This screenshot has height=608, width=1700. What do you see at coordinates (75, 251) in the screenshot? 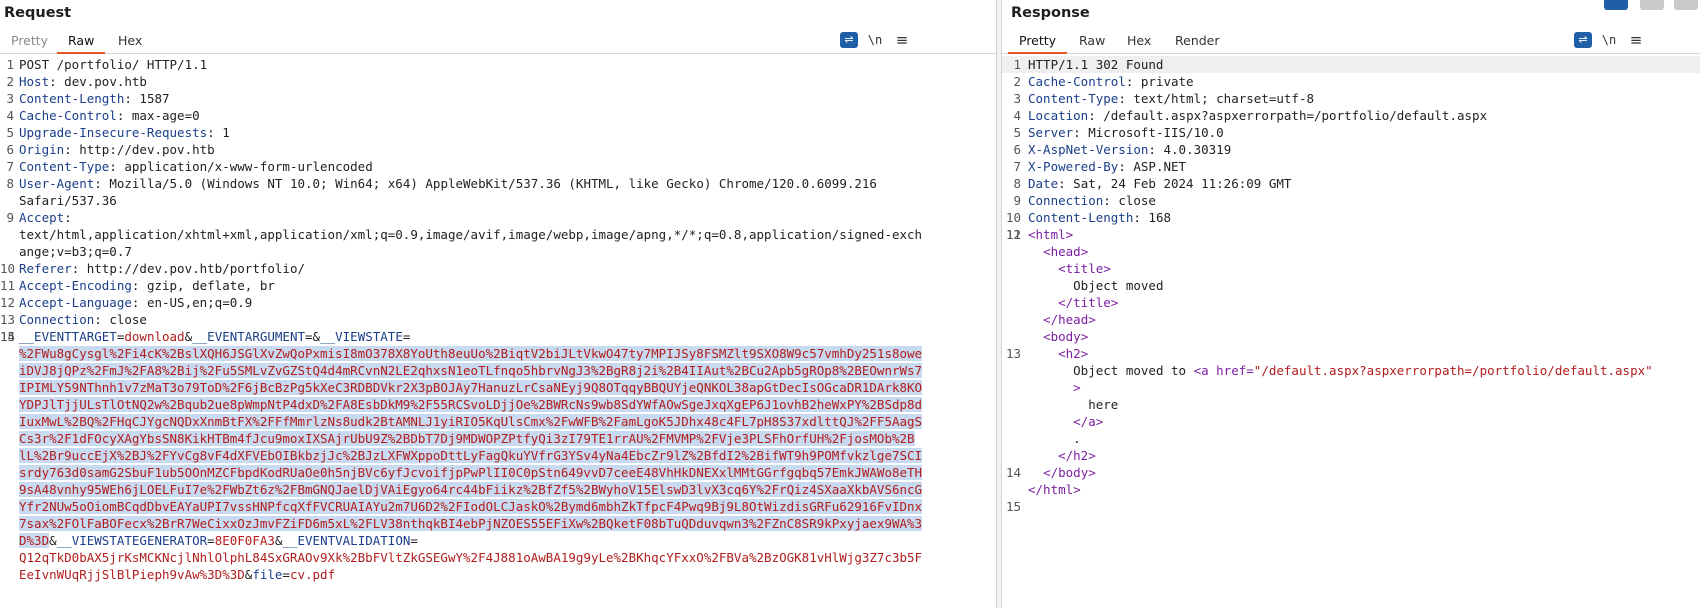
I see `header-value-wrap: ange;v=b3;q=0.7` at bounding box center [75, 251].